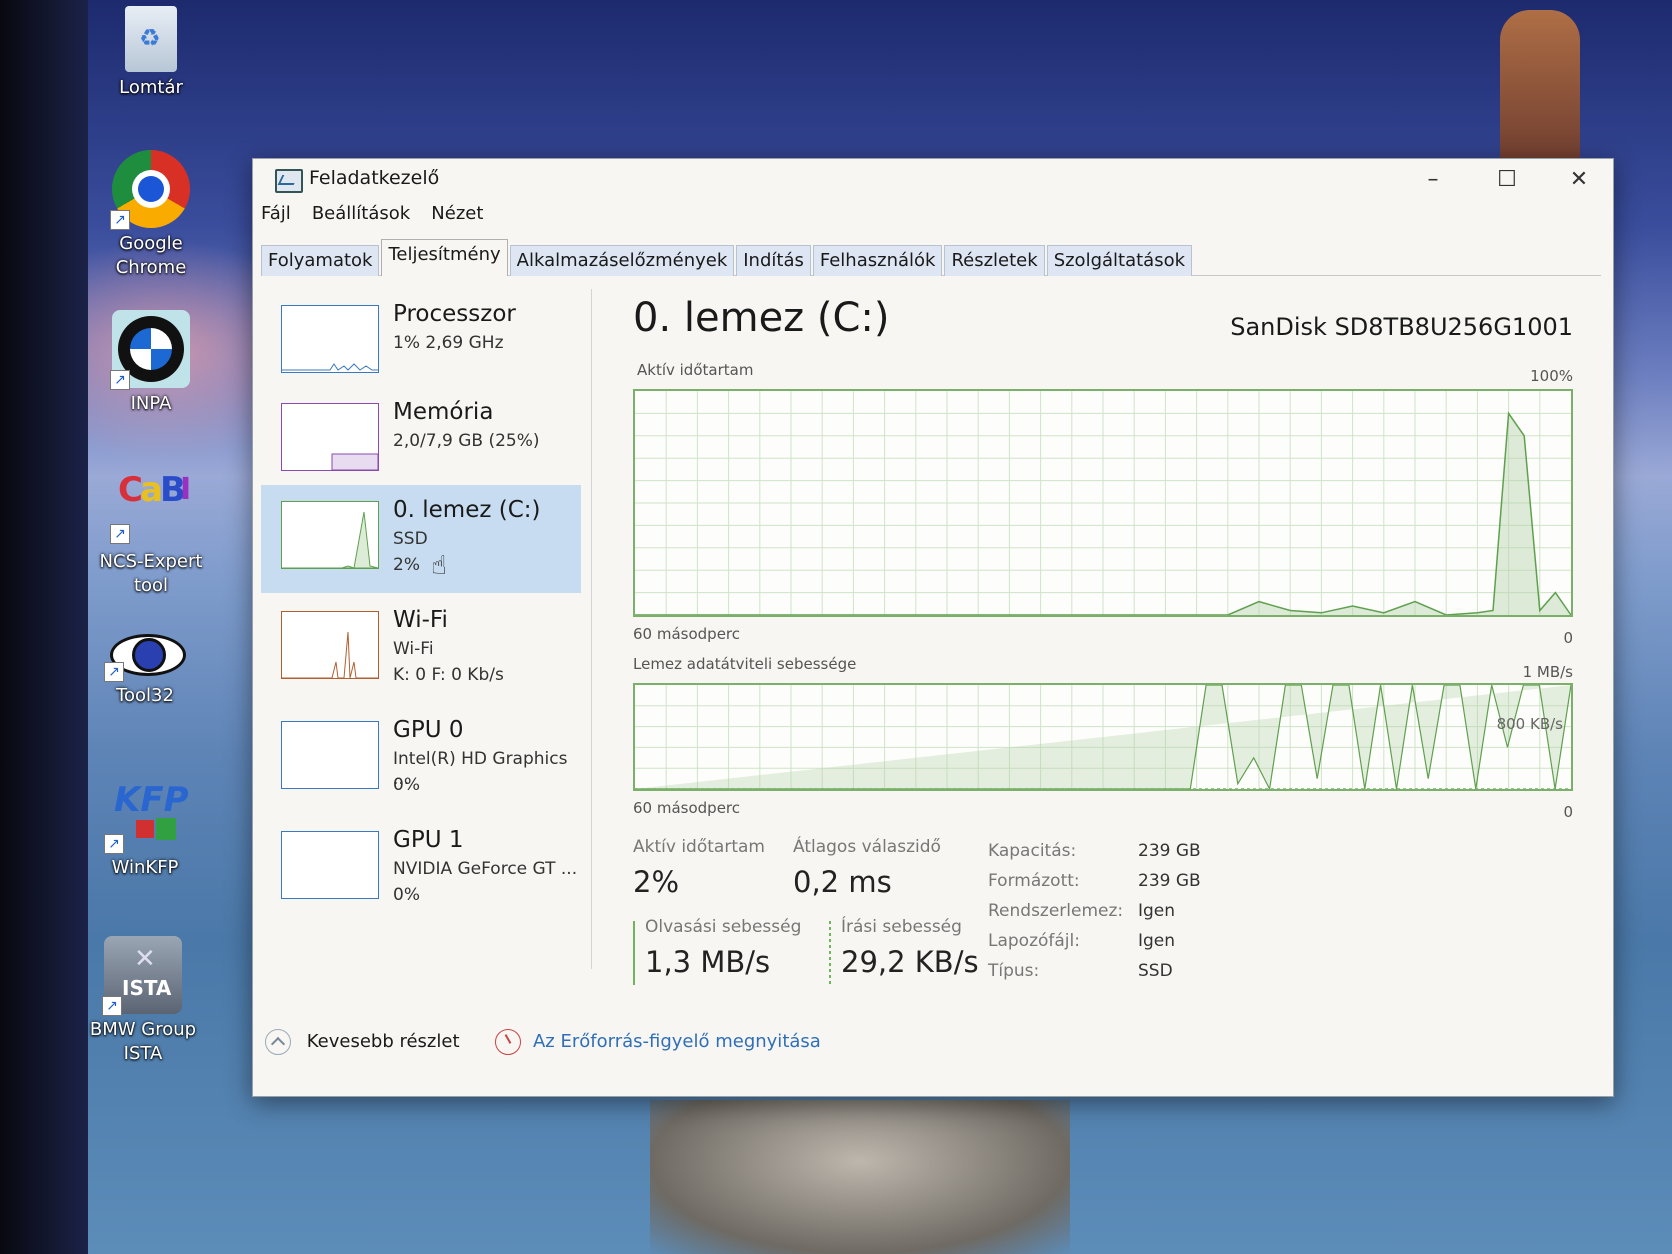 Image resolution: width=1672 pixels, height=1254 pixels. What do you see at coordinates (289, 181) in the screenshot?
I see `task-manager-app-icon` at bounding box center [289, 181].